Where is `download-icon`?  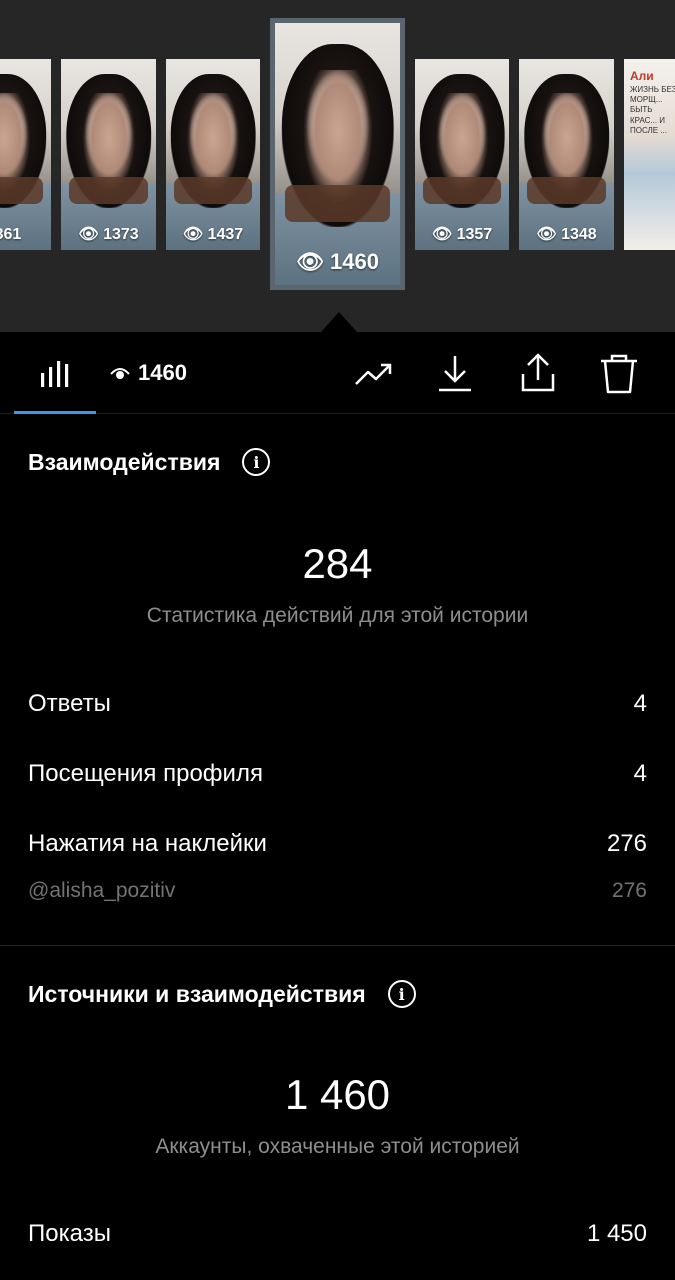
download-icon is located at coordinates (455, 374).